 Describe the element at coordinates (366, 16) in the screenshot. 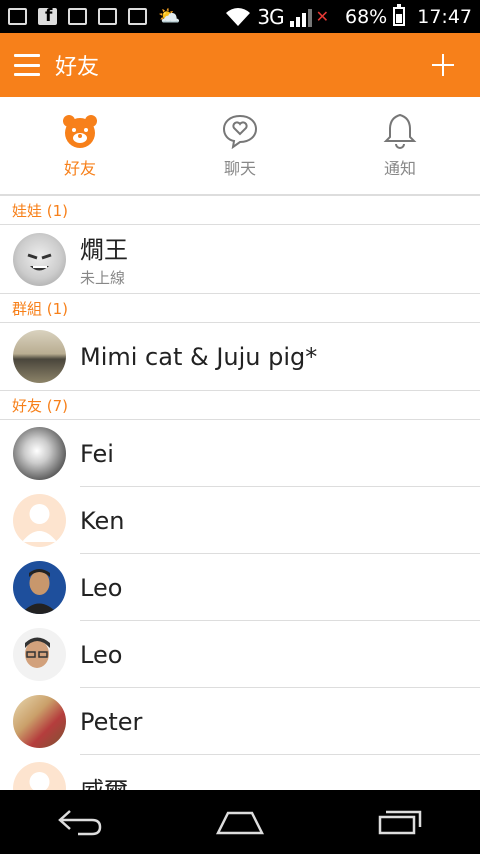

I see `battery-percent: 68%` at that location.